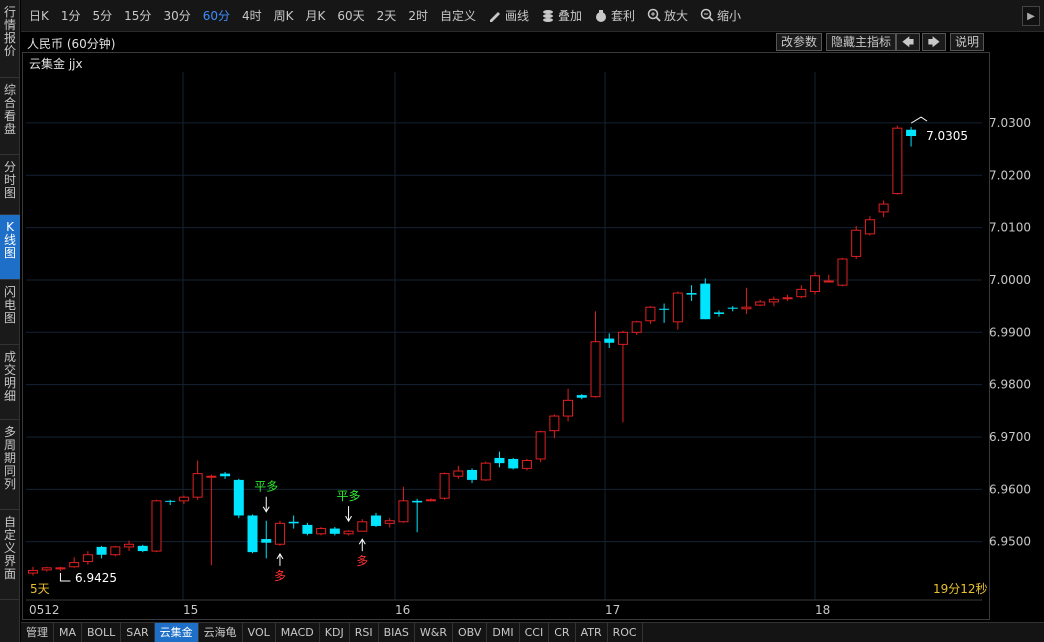 The width and height of the screenshot is (1044, 642). Describe the element at coordinates (298, 632) in the screenshot. I see `indicator-tab-7: MACD` at that location.